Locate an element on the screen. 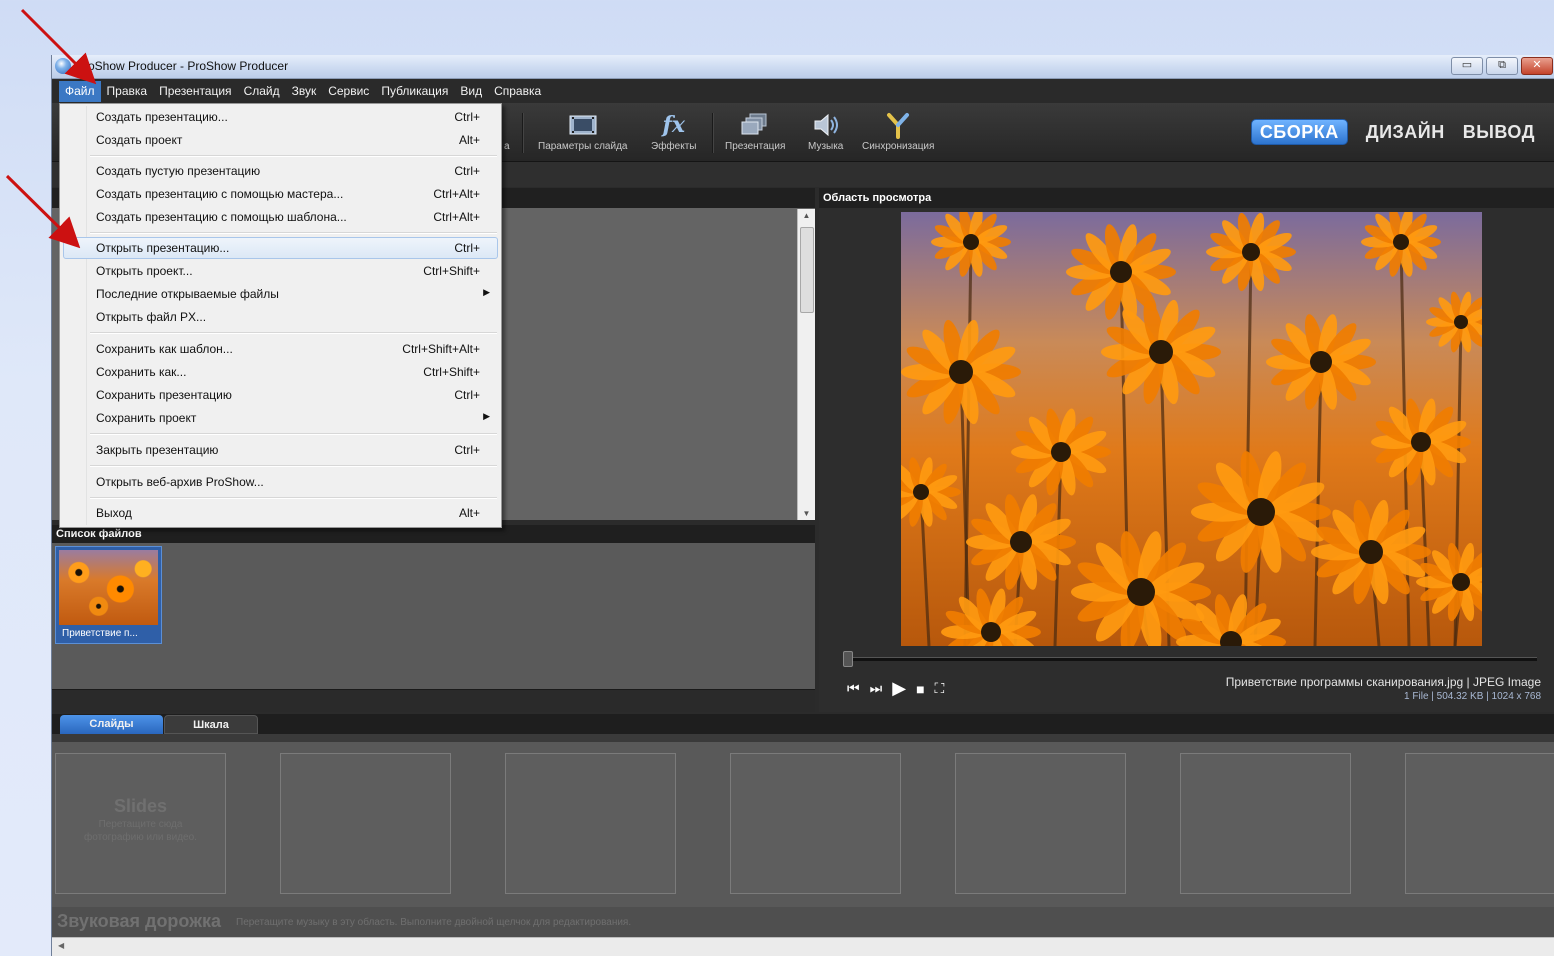 This screenshot has width=1554, height=956. playback-controls: ⏮ ⏭ ▶ ■ ⛶ is located at coordinates (895, 688).